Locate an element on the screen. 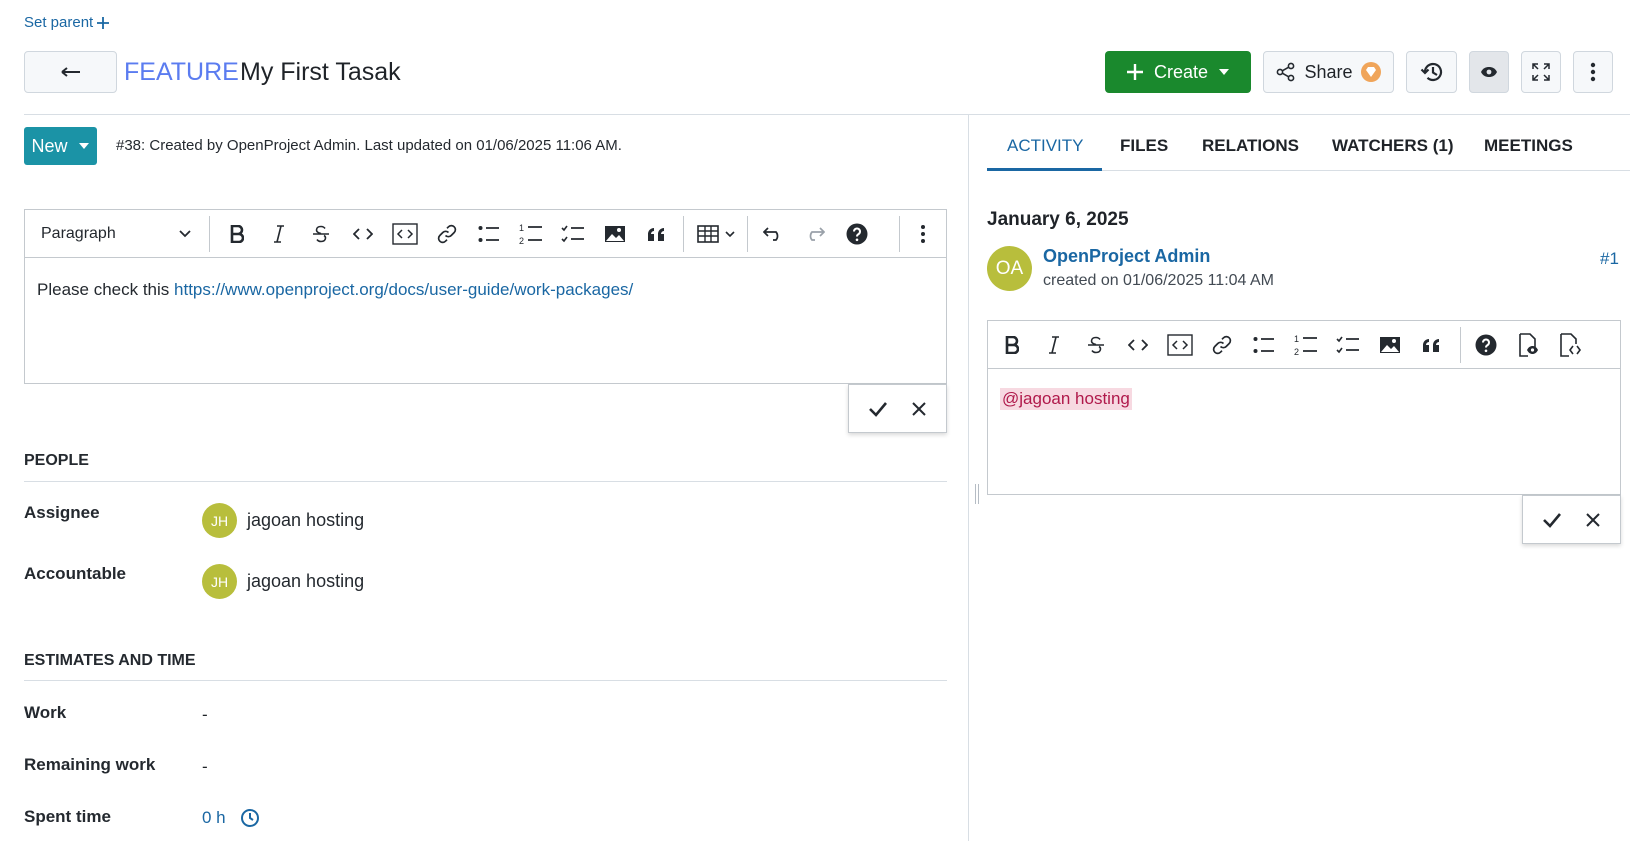  back-button is located at coordinates (70, 72).